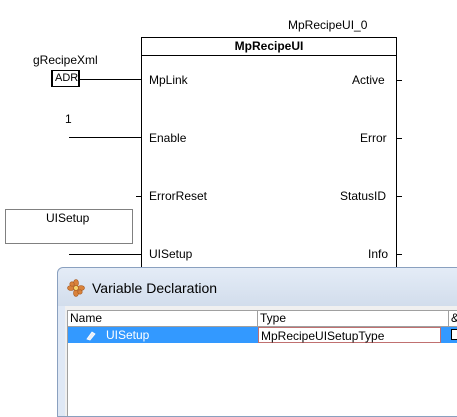 This screenshot has height=417, width=457. Describe the element at coordinates (163, 318) in the screenshot. I see `column-header-name: Name` at that location.